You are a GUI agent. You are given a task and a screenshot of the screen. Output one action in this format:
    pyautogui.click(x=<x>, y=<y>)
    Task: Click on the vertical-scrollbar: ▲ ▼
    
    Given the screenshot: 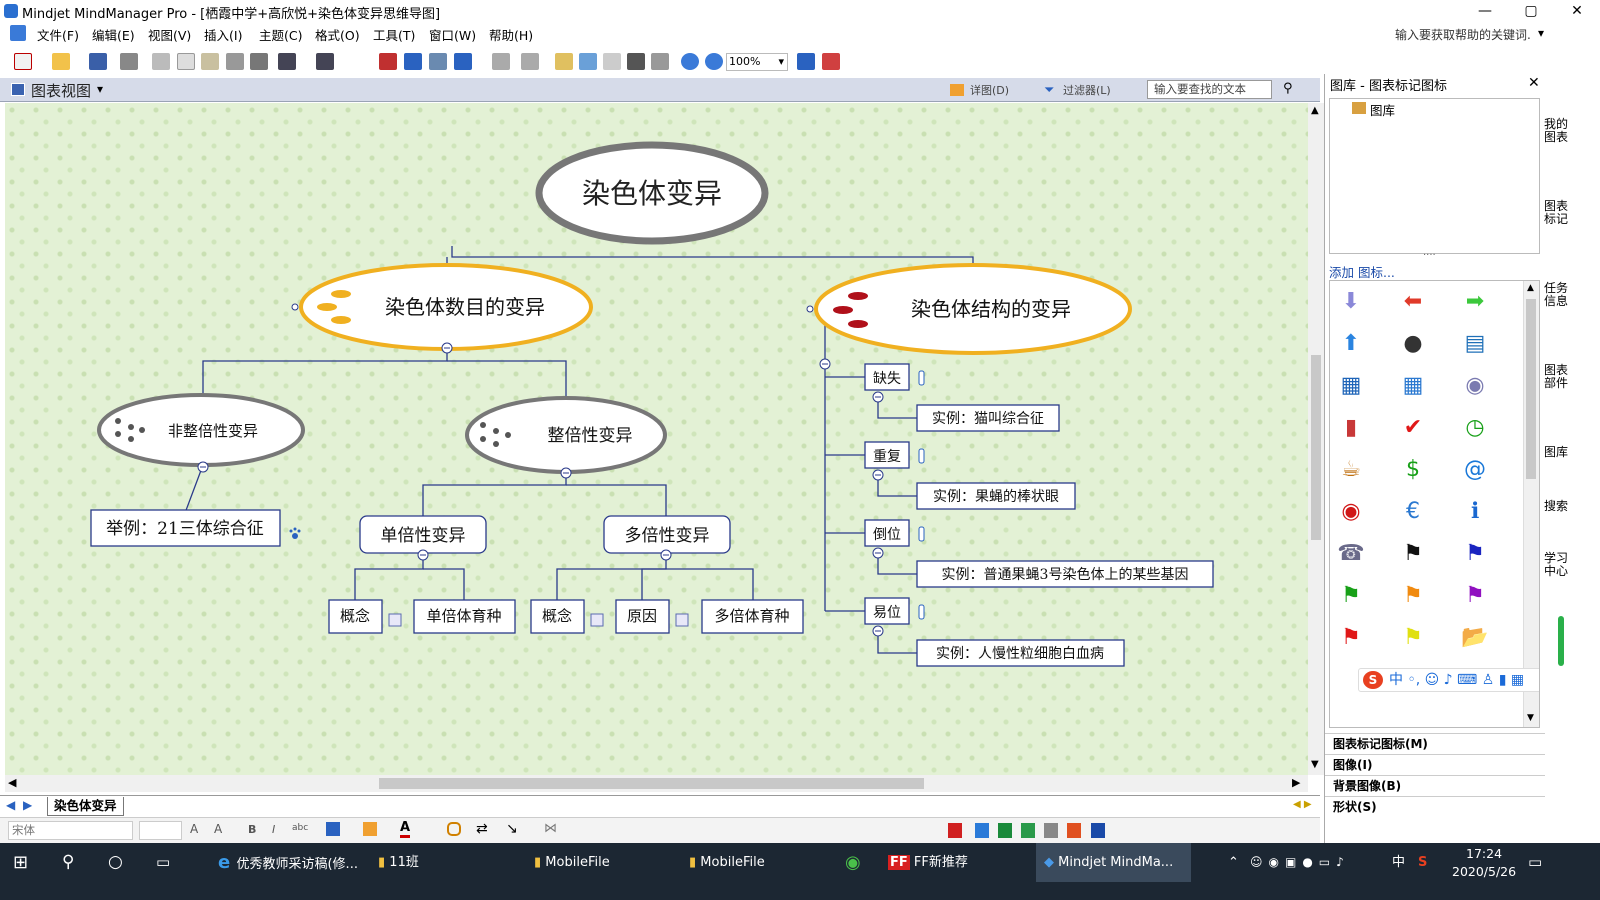 What is the action you would take?
    pyautogui.click(x=1316, y=439)
    